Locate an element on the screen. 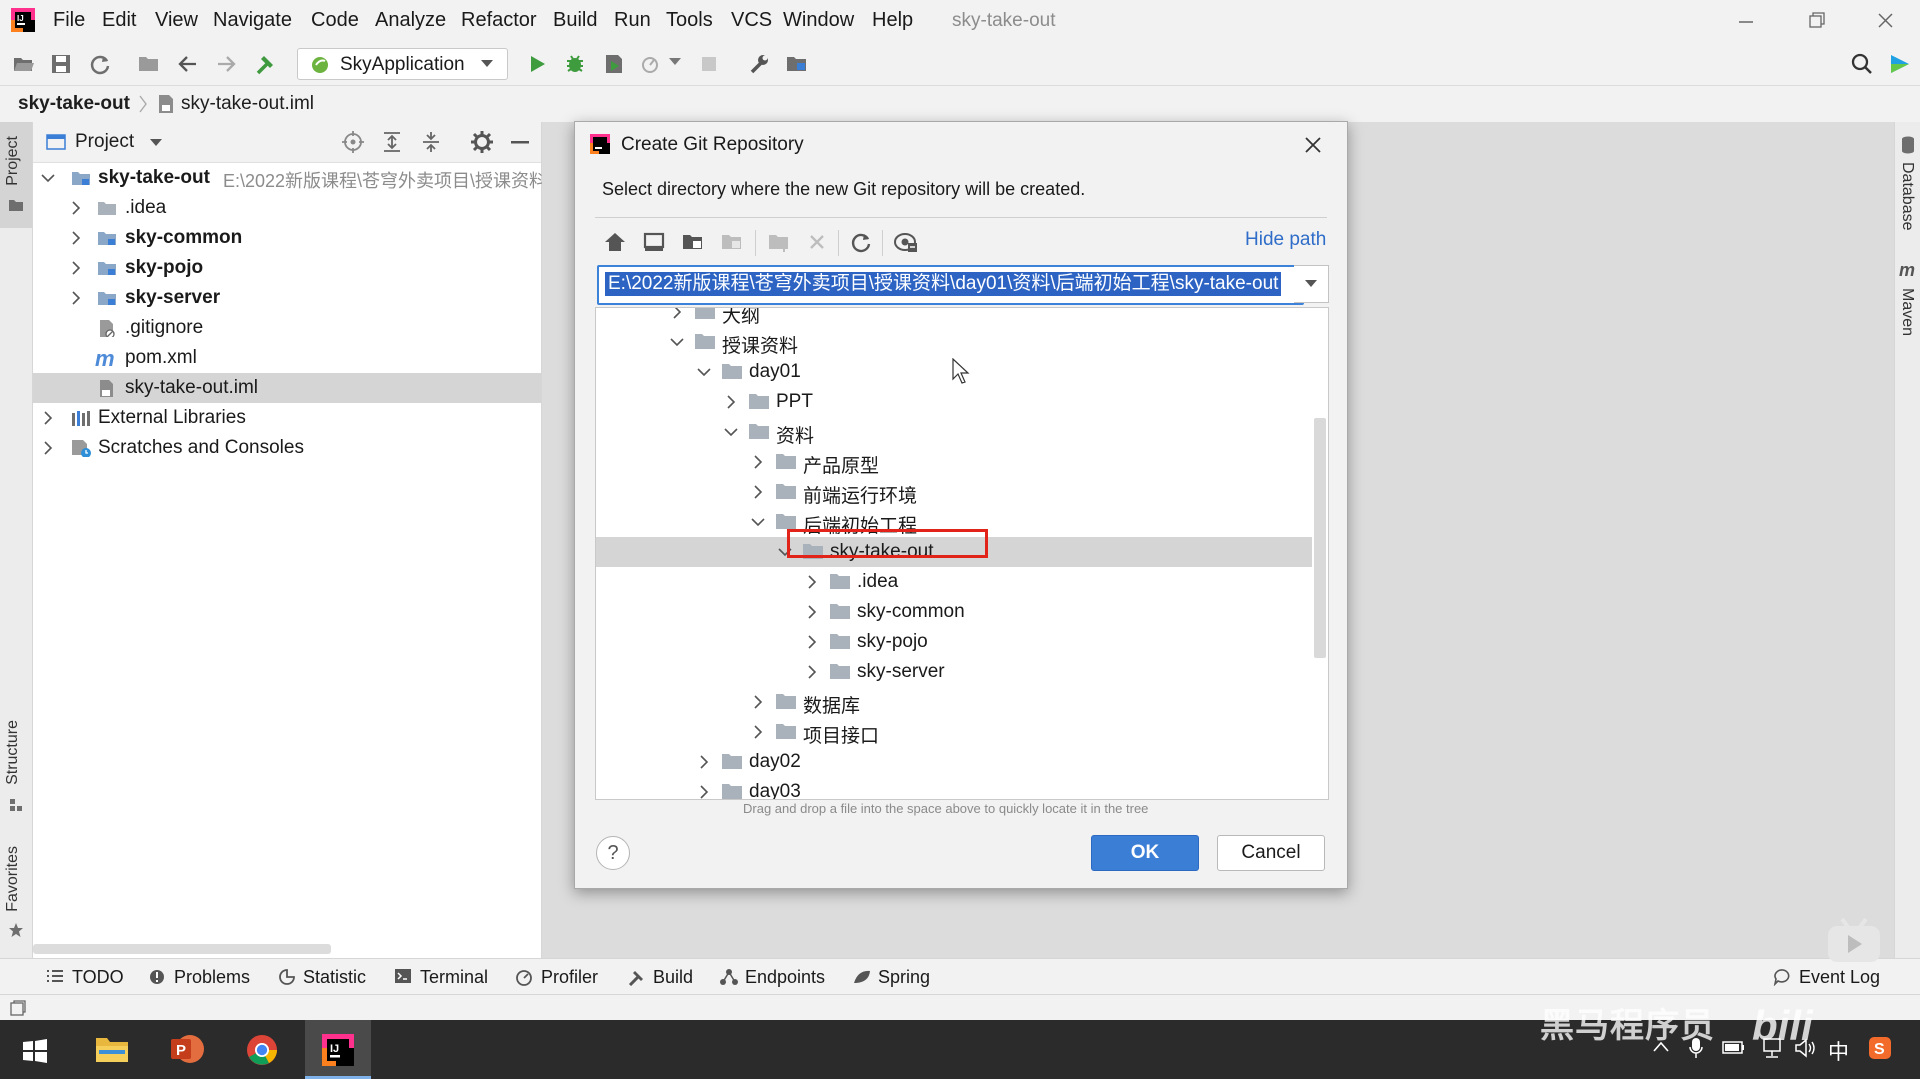 This screenshot has width=1920, height=1079. menu-window: Window is located at coordinates (818, 20).